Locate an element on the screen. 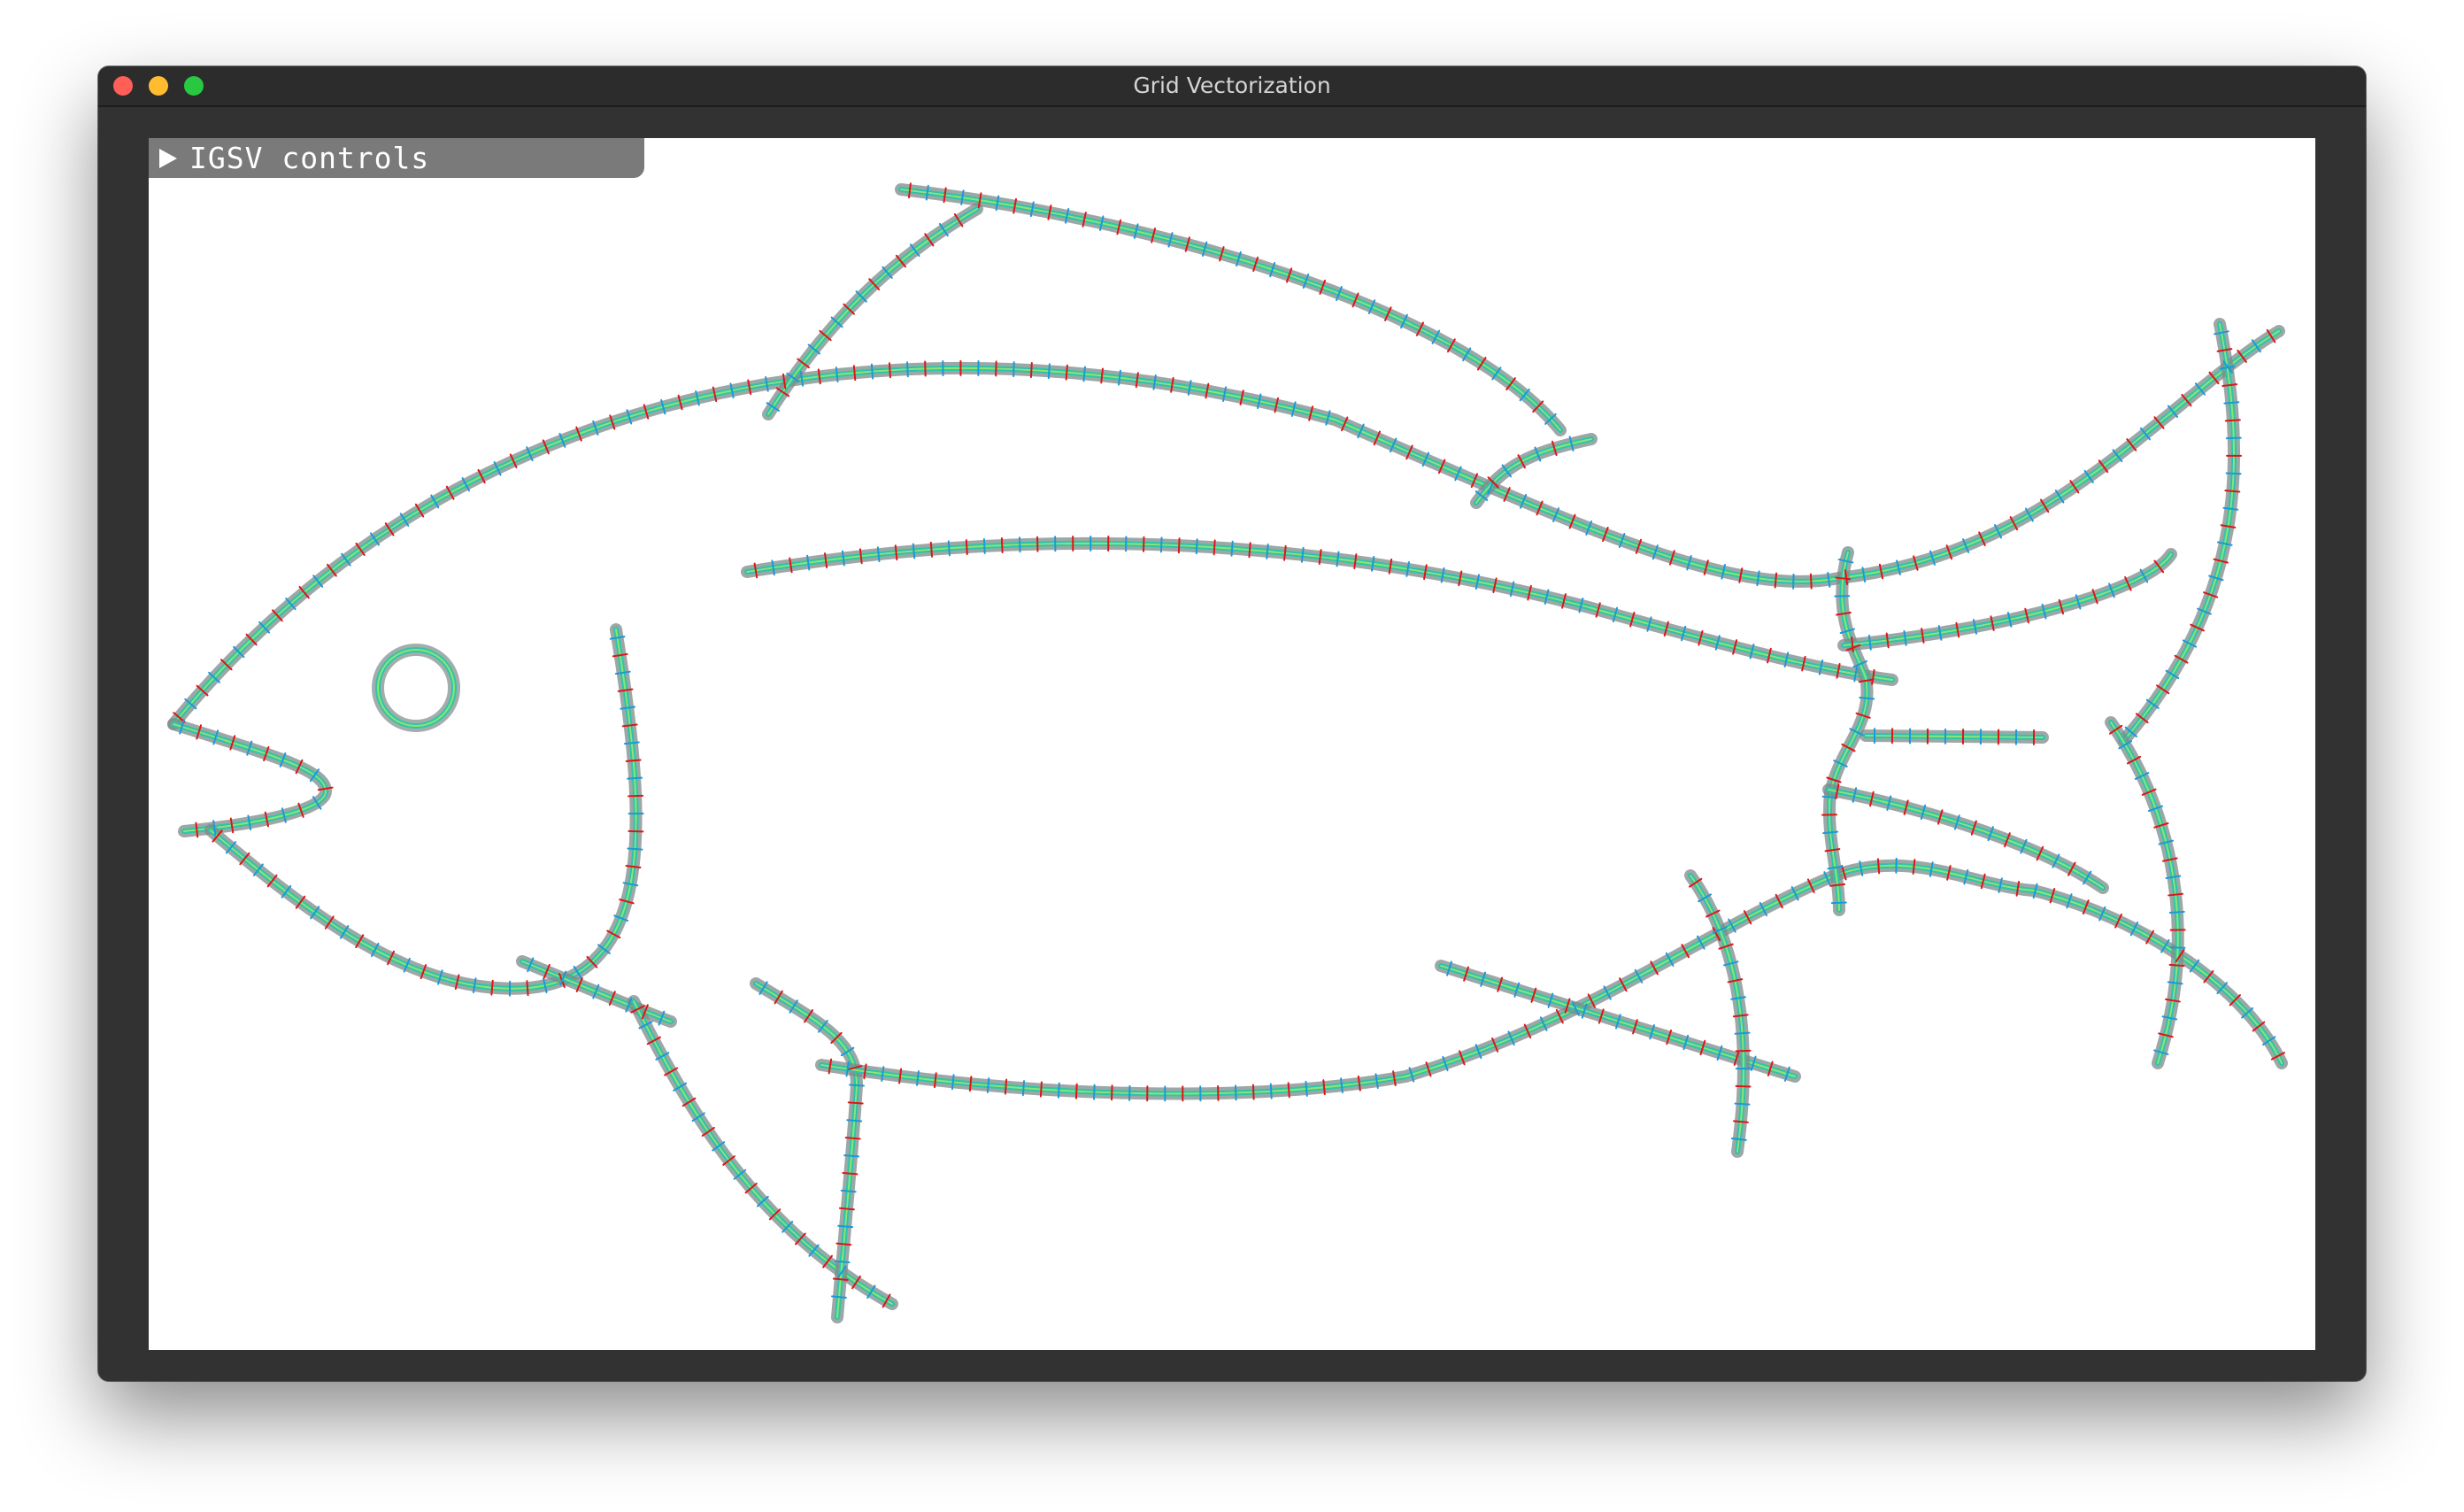  title-bar: Grid Vectorization is located at coordinates (1232, 86).